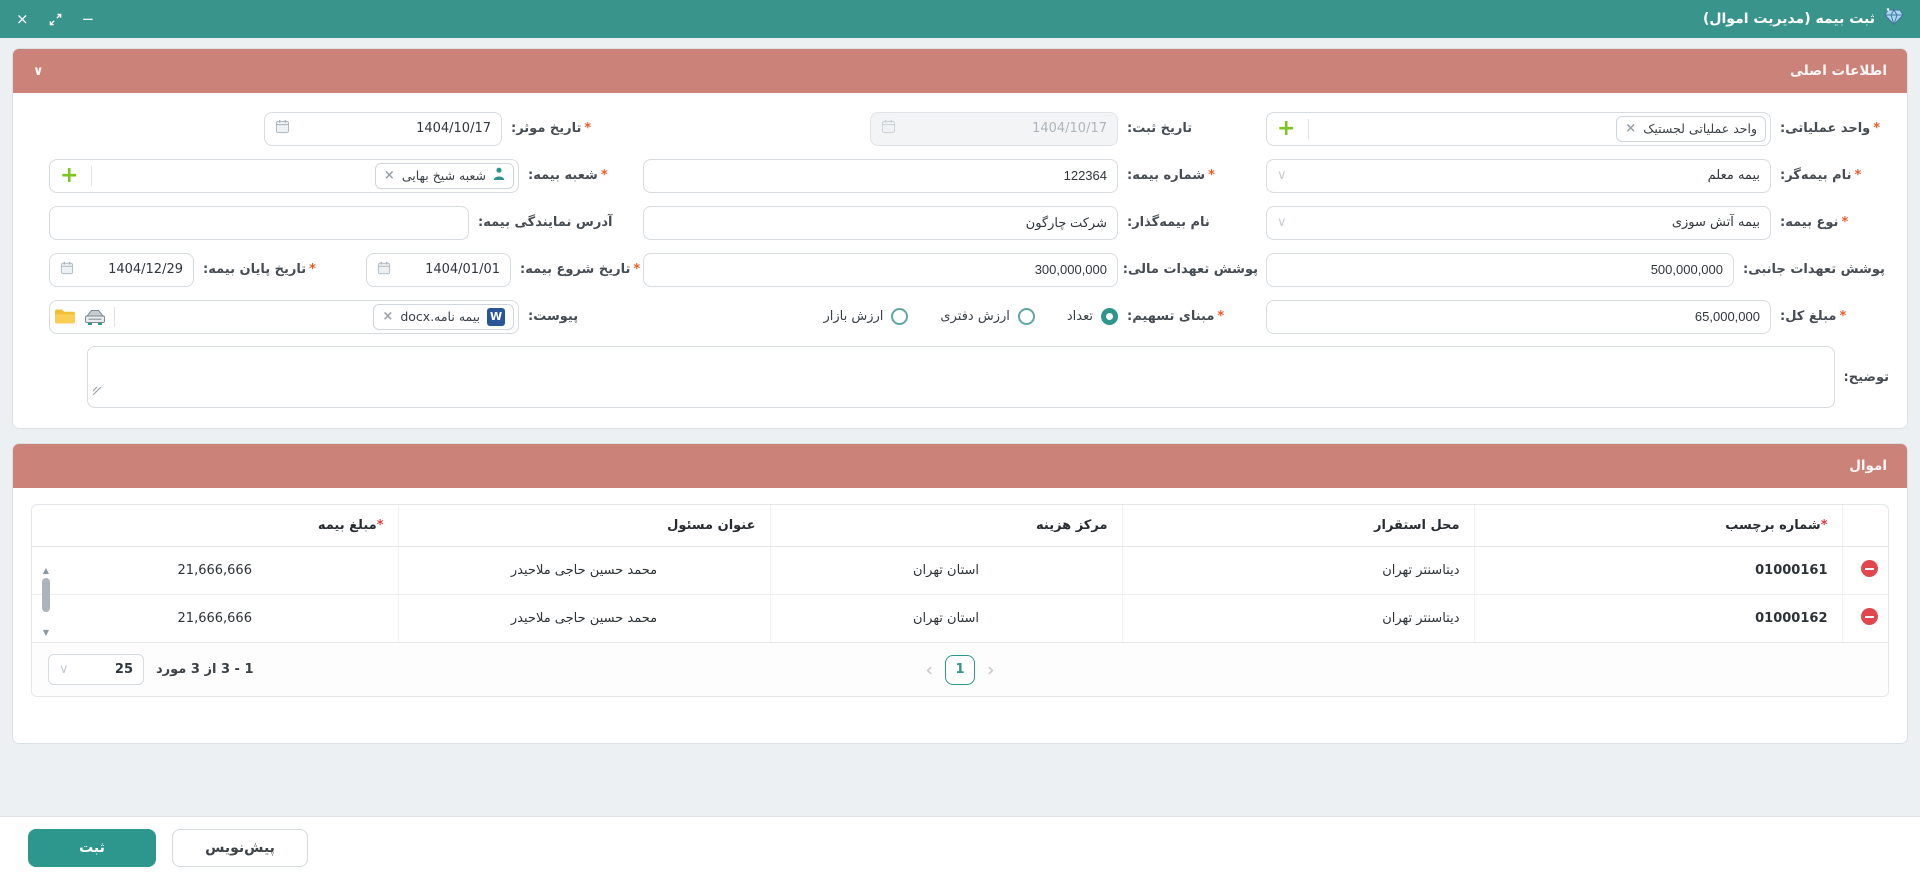 This screenshot has height=878, width=1920. What do you see at coordinates (69, 175) in the screenshot?
I see `add-insurance-branch-button: +` at bounding box center [69, 175].